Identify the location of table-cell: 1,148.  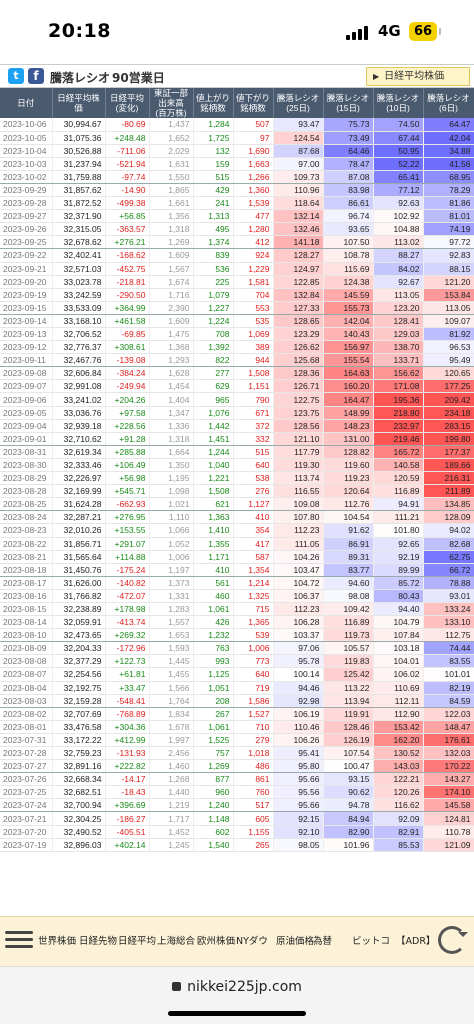
(213, 818).